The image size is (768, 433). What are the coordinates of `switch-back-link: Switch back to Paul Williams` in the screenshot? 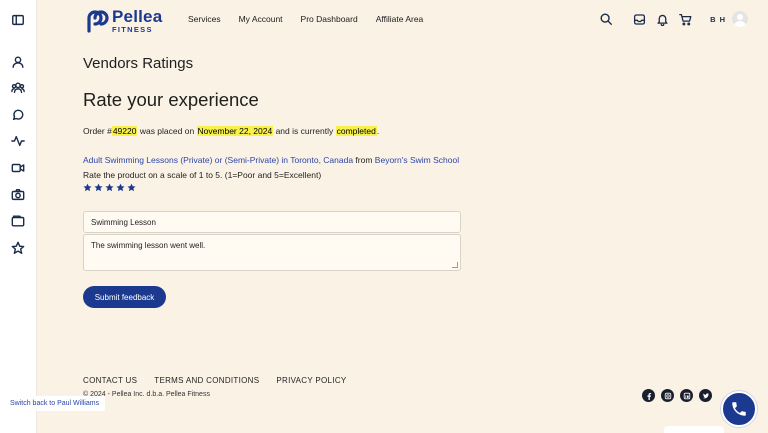 It's located at (55, 403).